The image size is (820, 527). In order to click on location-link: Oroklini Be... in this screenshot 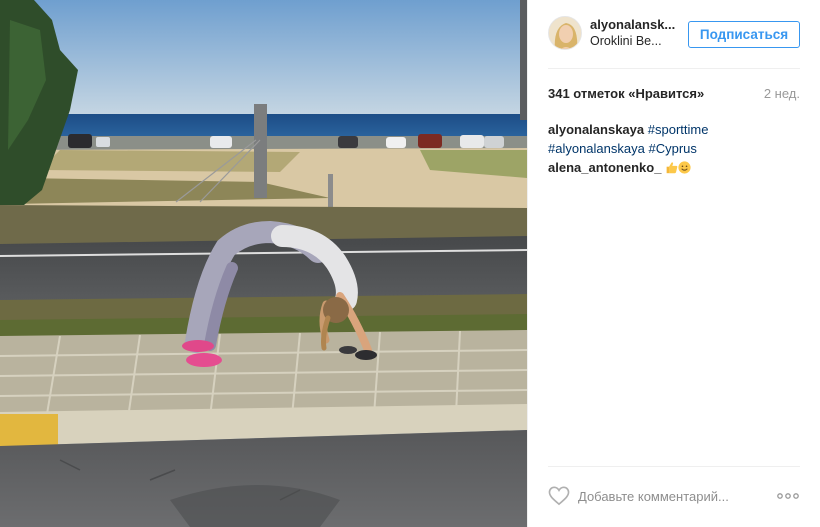, I will do `click(638, 41)`.